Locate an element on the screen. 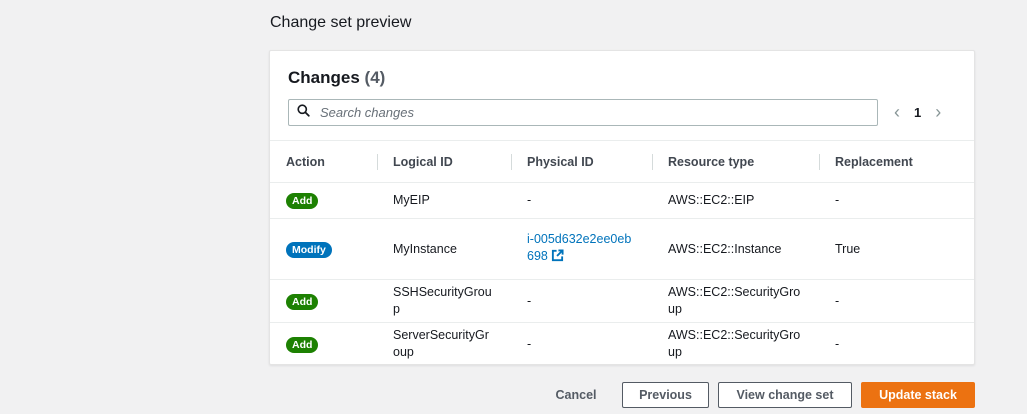 This screenshot has width=1027, height=414. physical-id-cell: i-005d632e2ee0eb698 is located at coordinates (581, 249).